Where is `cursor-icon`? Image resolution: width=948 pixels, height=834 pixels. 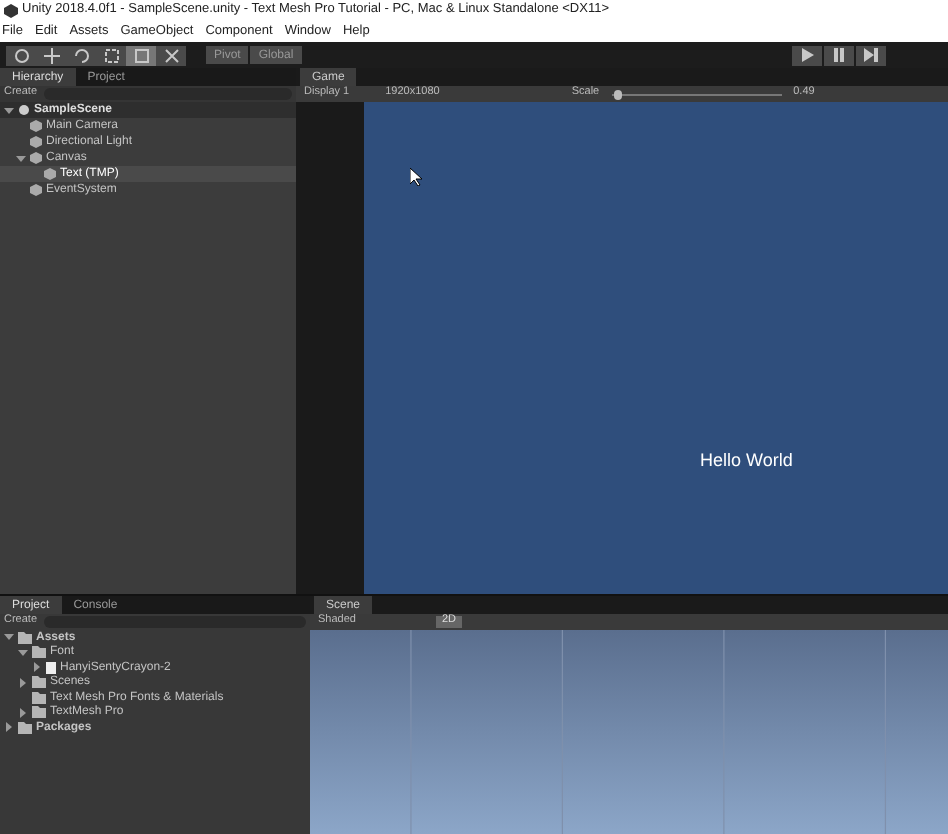 cursor-icon is located at coordinates (416, 177).